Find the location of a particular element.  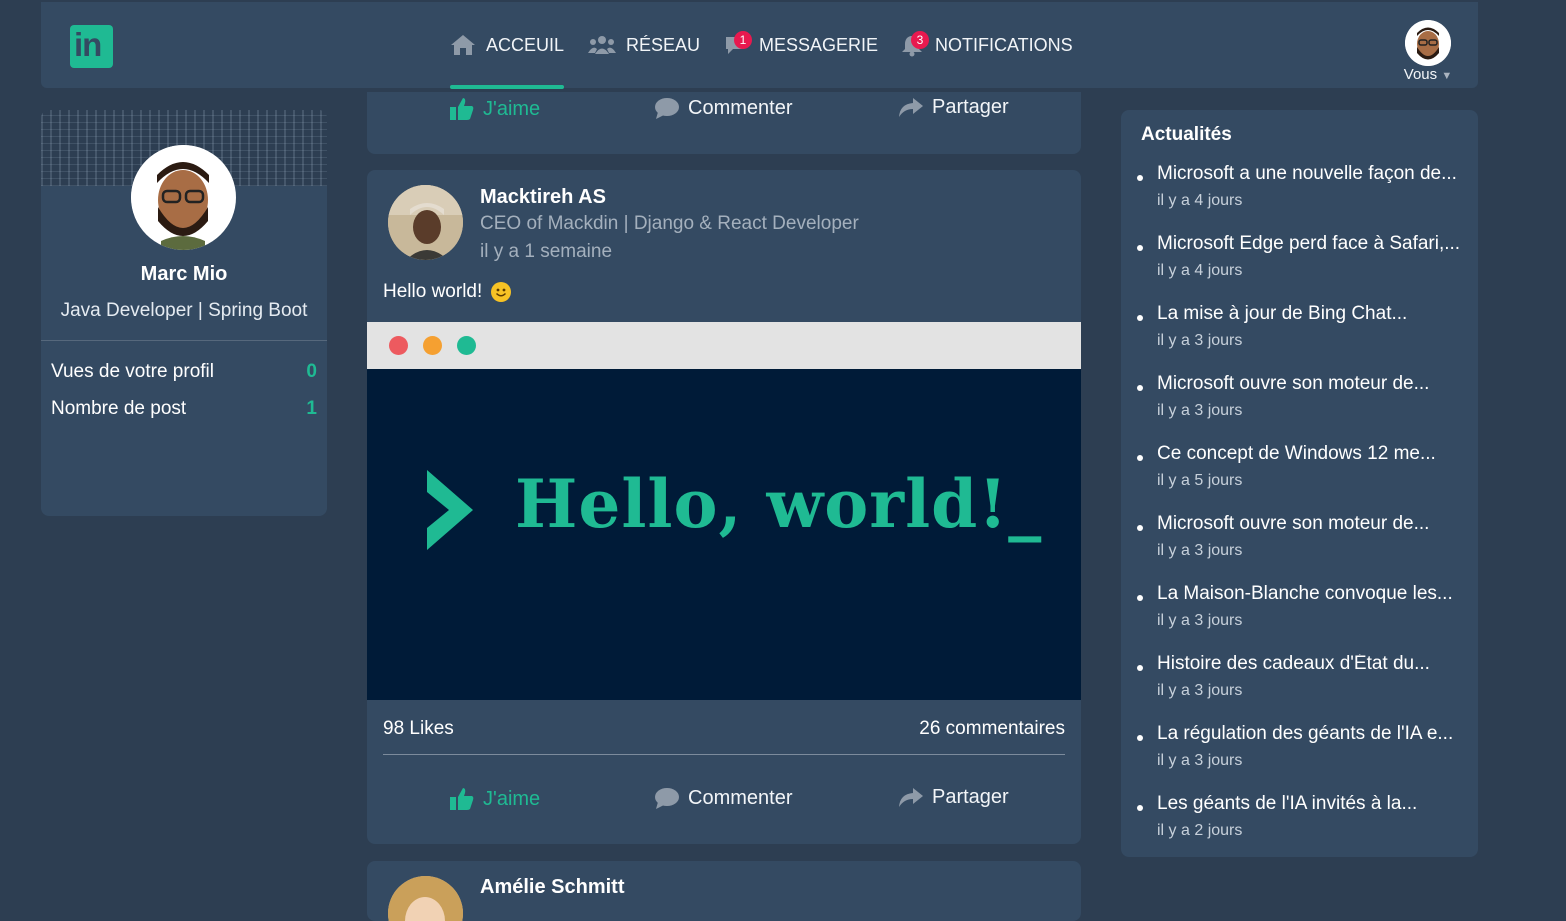

comments-count: 26 commentaires is located at coordinates (992, 729).